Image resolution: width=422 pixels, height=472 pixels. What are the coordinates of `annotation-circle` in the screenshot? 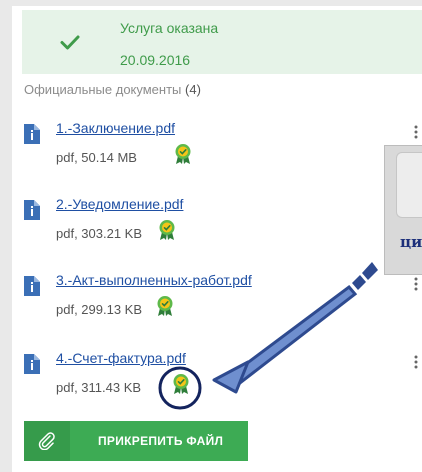 It's located at (180, 388).